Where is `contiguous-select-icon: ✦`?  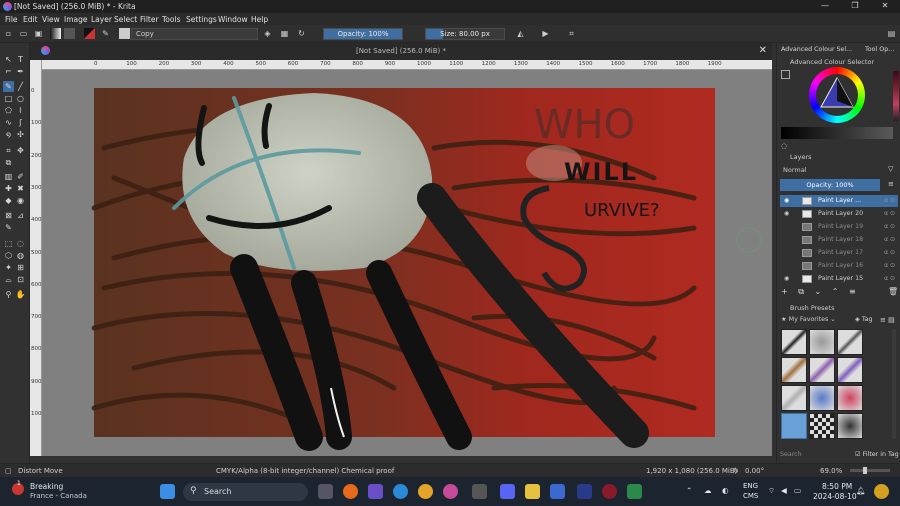
contiguous-select-icon: ✦ is located at coordinates (8, 267).